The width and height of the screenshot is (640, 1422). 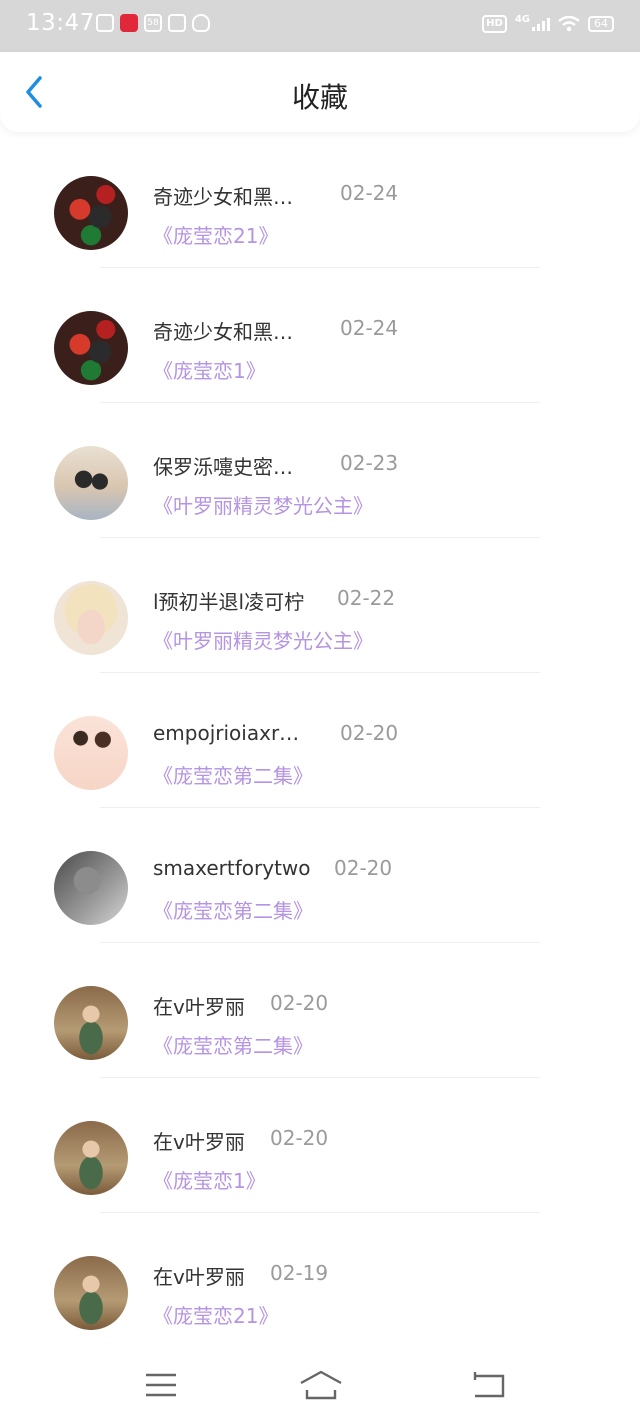 I want to click on back-icon, so click(x=489, y=1385).